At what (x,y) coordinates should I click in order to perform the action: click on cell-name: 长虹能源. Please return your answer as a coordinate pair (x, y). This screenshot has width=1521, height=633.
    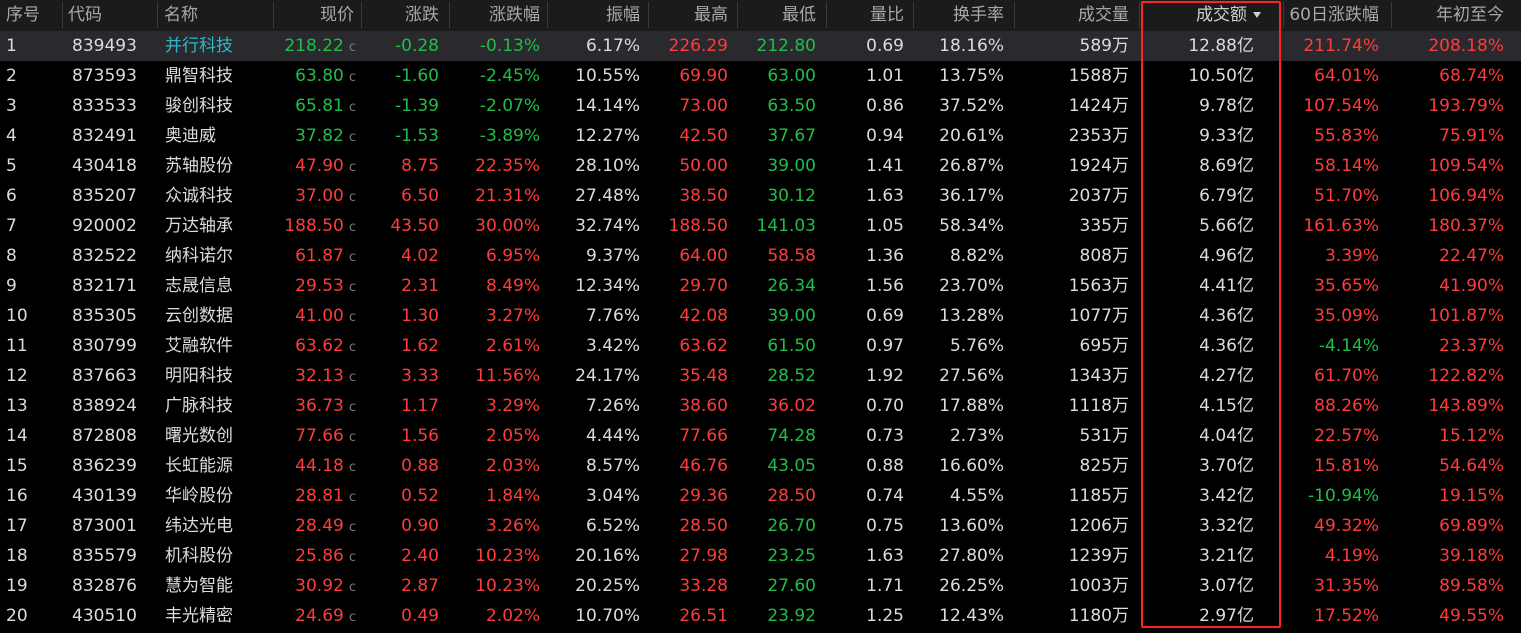
    Looking at the image, I should click on (220, 466).